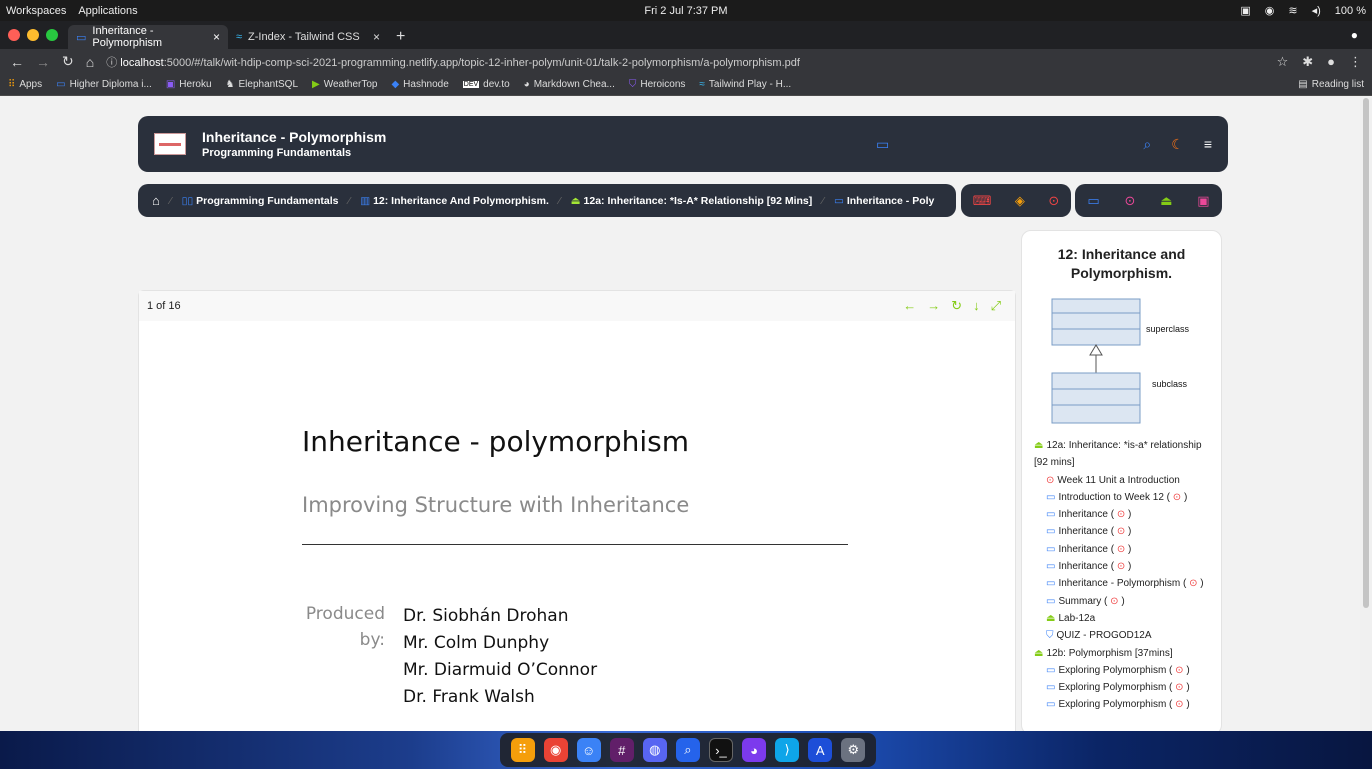  I want to click on applications-menu: Applications, so click(107, 11).